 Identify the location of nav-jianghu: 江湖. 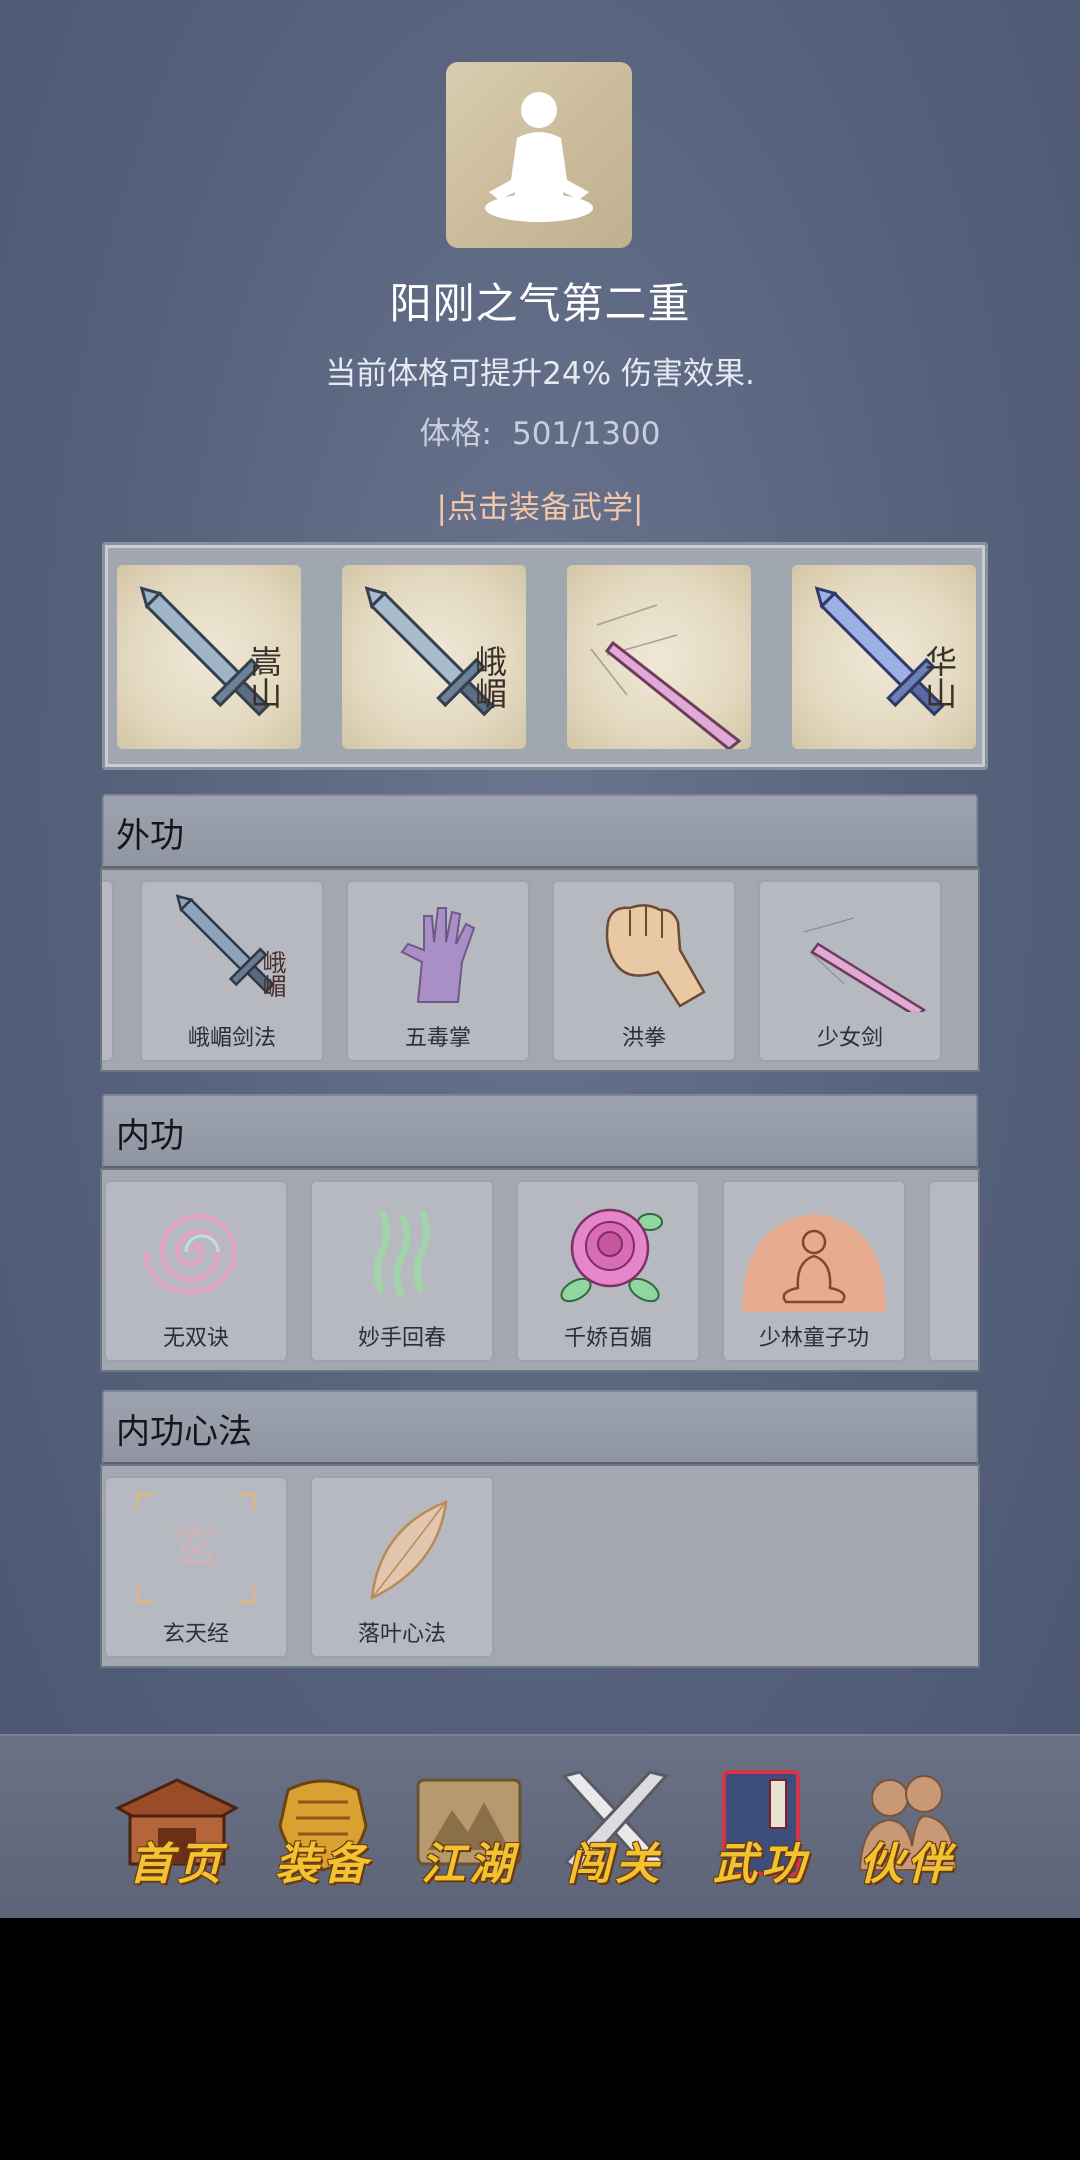
(469, 1831).